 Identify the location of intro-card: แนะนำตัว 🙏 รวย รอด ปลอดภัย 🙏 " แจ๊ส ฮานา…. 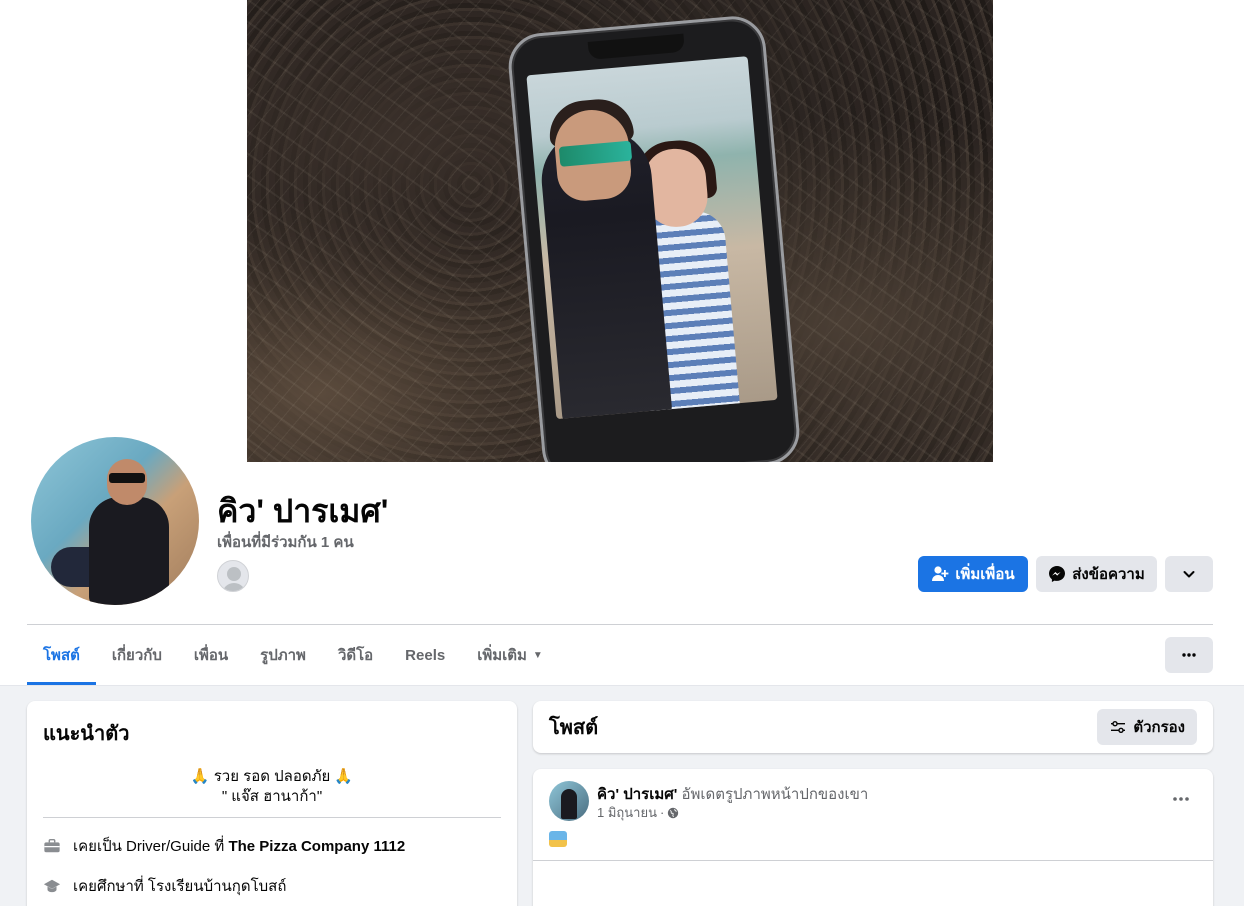
(272, 803).